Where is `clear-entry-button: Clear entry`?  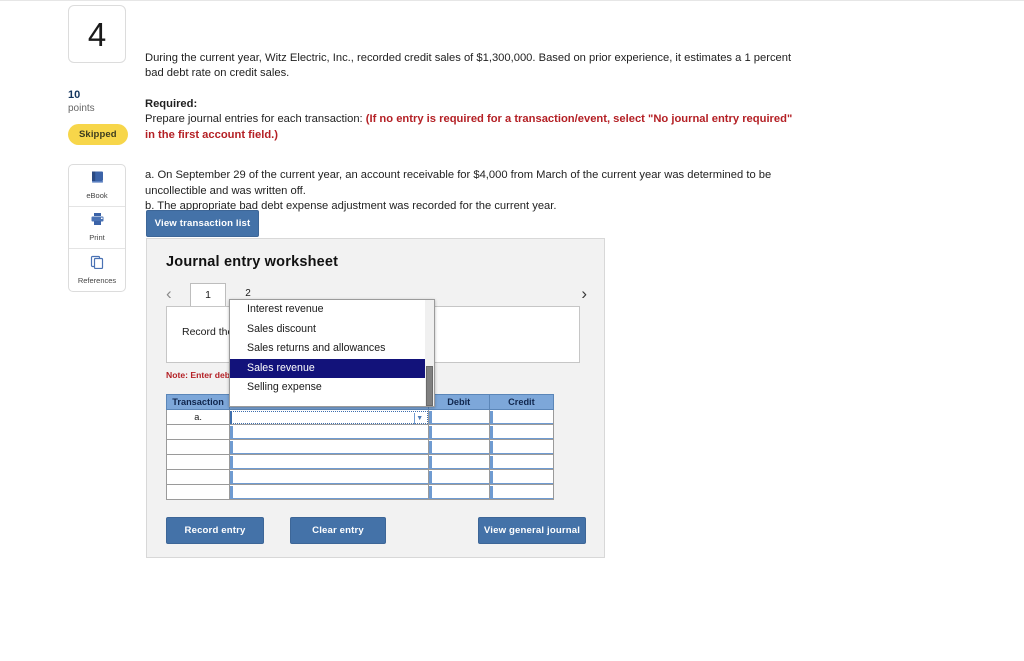 clear-entry-button: Clear entry is located at coordinates (338, 530).